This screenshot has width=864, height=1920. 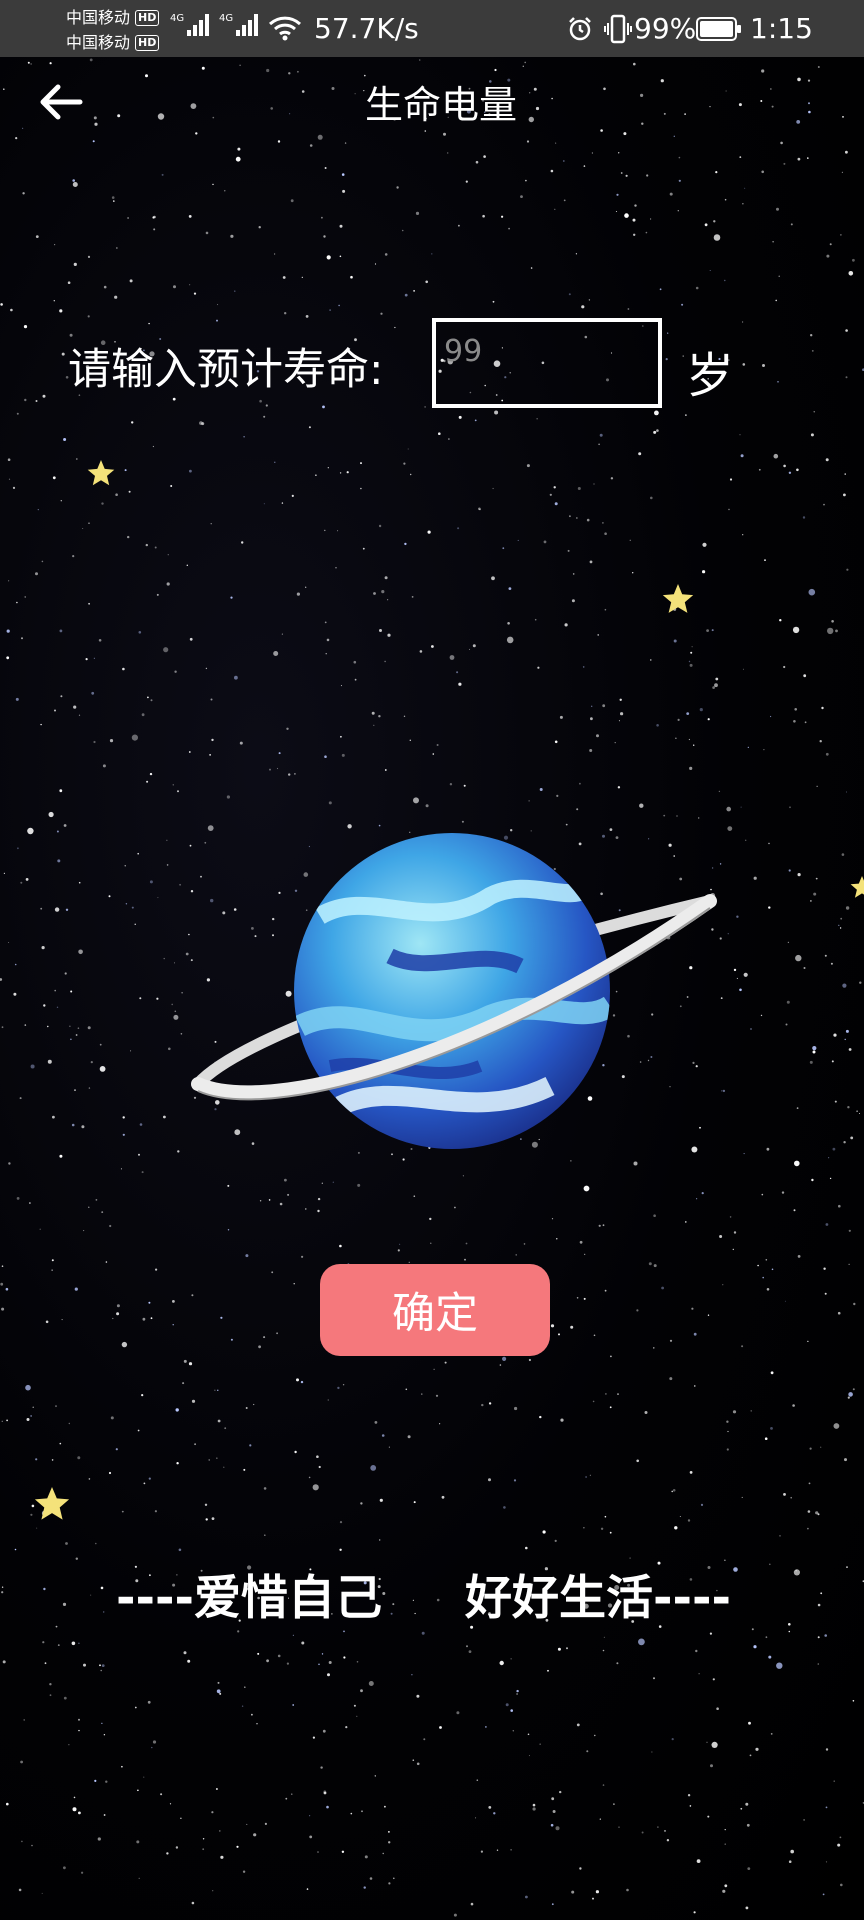 I want to click on yellow-star-icon, so click(x=678, y=598).